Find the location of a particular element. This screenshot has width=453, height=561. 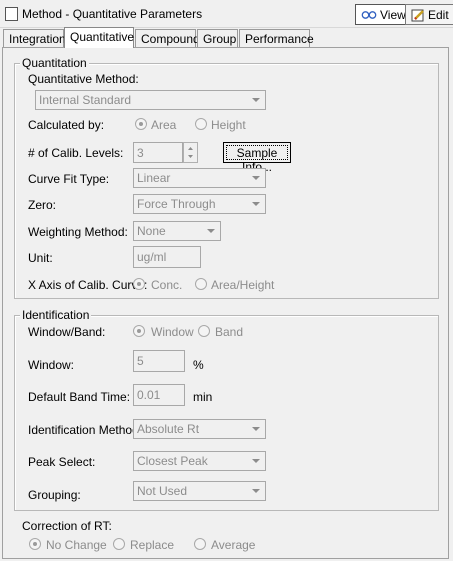

quantitative-method-select: Internal Standard is located at coordinates (150, 100).